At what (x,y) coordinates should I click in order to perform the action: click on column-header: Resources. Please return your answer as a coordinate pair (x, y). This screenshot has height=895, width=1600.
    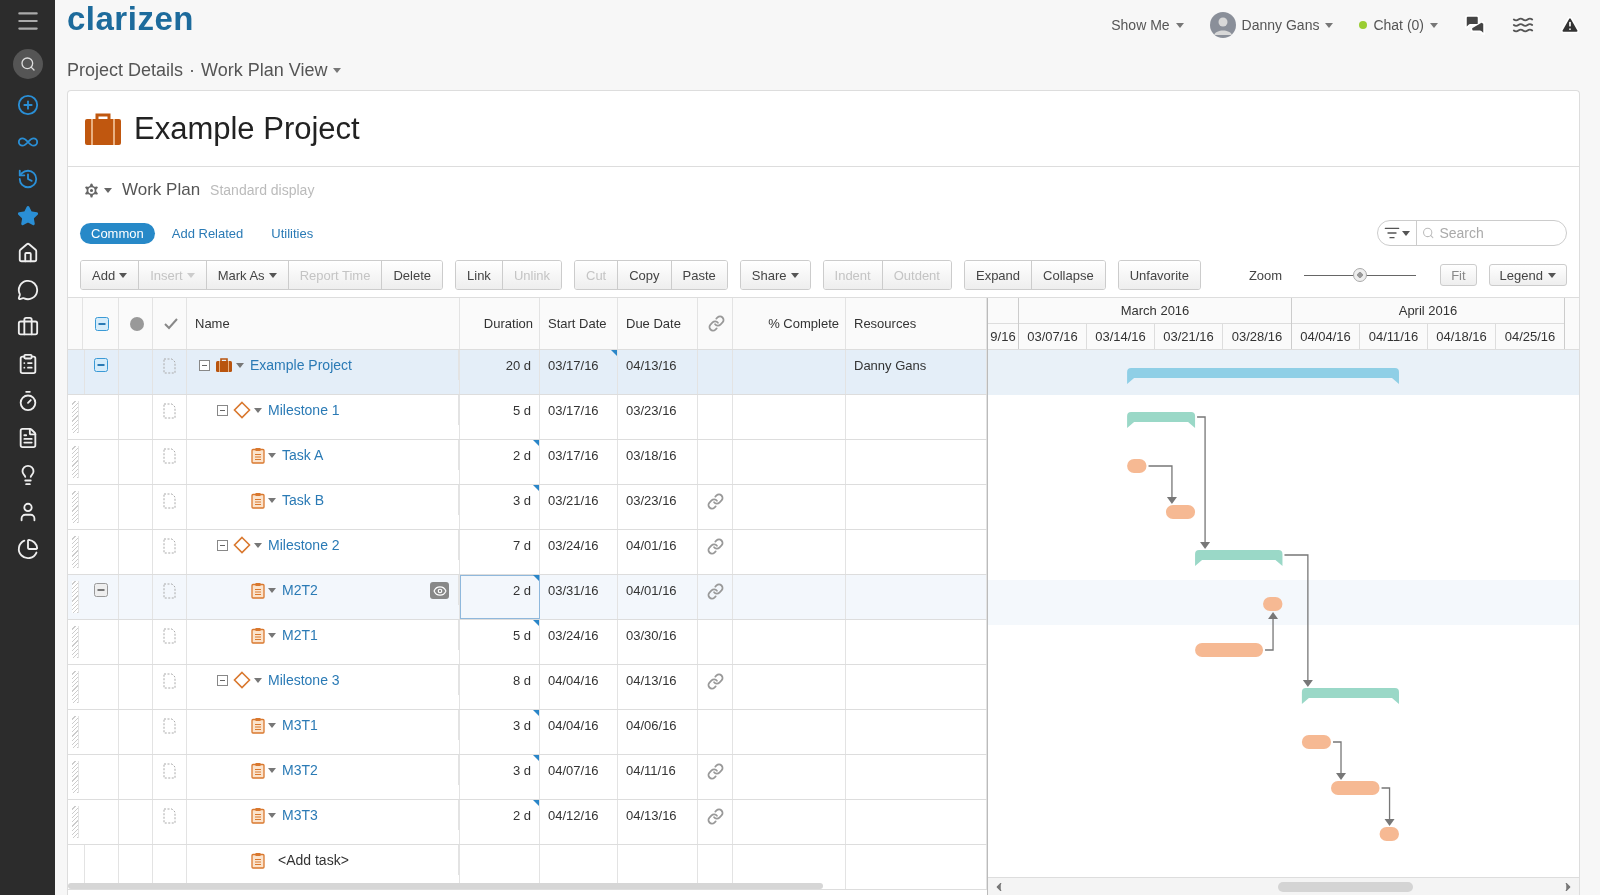
    Looking at the image, I should click on (885, 323).